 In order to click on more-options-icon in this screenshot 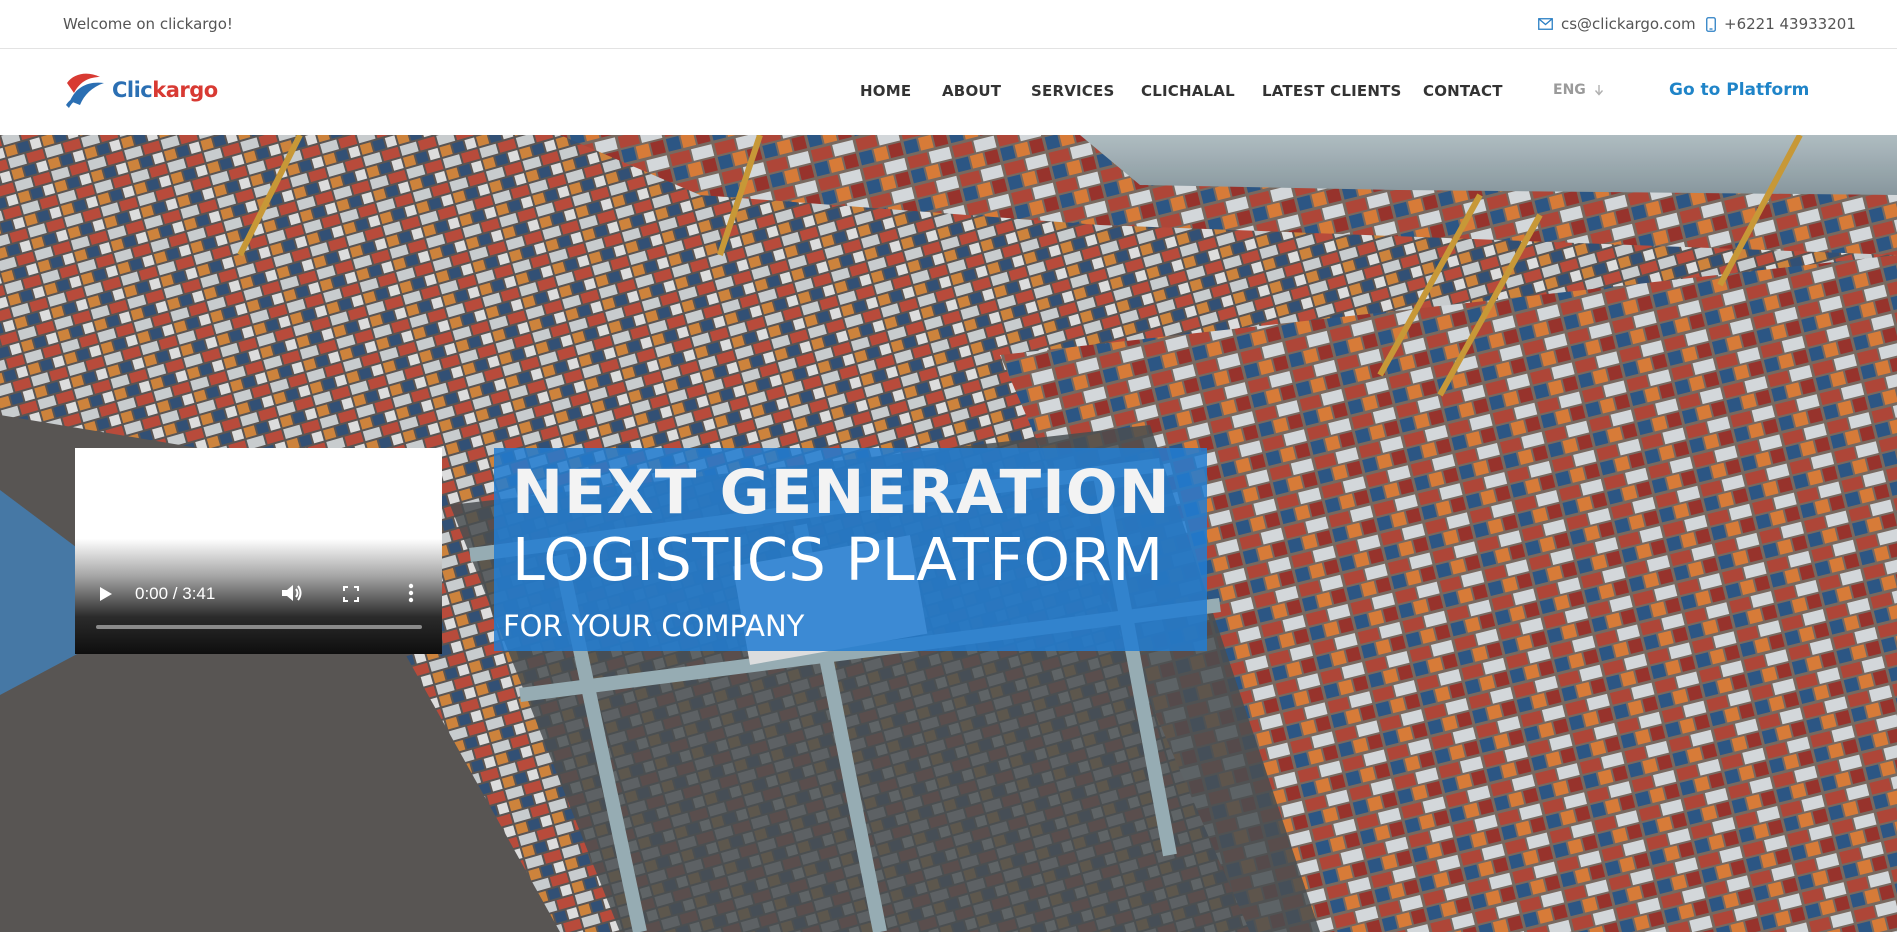, I will do `click(411, 593)`.